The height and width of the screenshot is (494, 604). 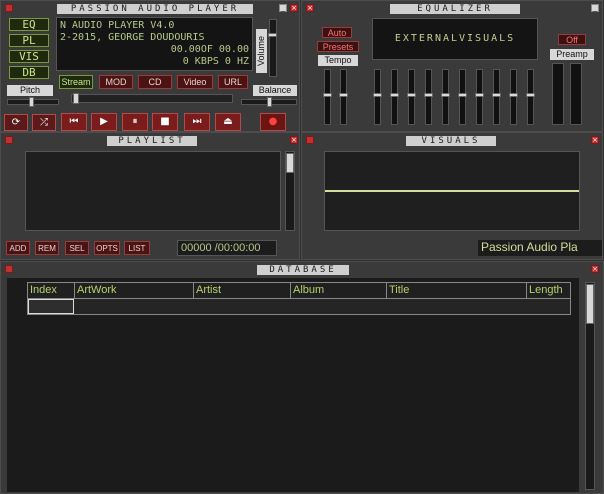 What do you see at coordinates (18, 248) in the screenshot?
I see `playlist-add-button: ADD` at bounding box center [18, 248].